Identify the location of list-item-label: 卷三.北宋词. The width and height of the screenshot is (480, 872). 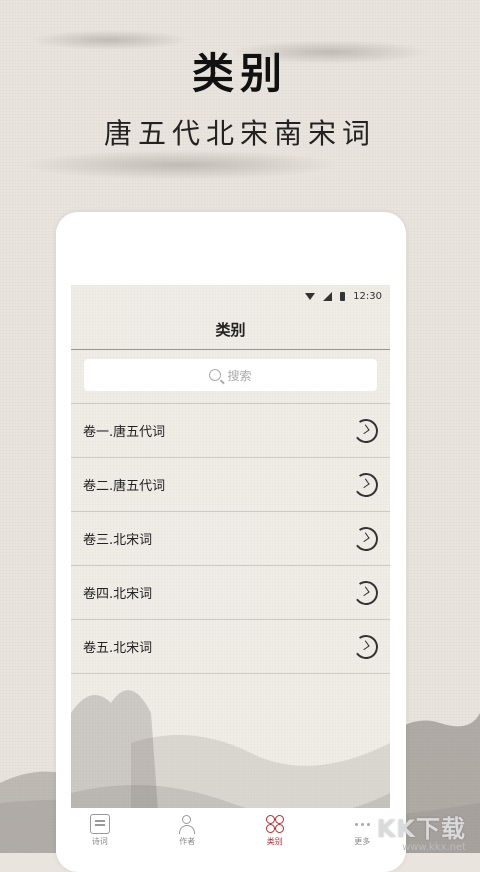
(118, 540).